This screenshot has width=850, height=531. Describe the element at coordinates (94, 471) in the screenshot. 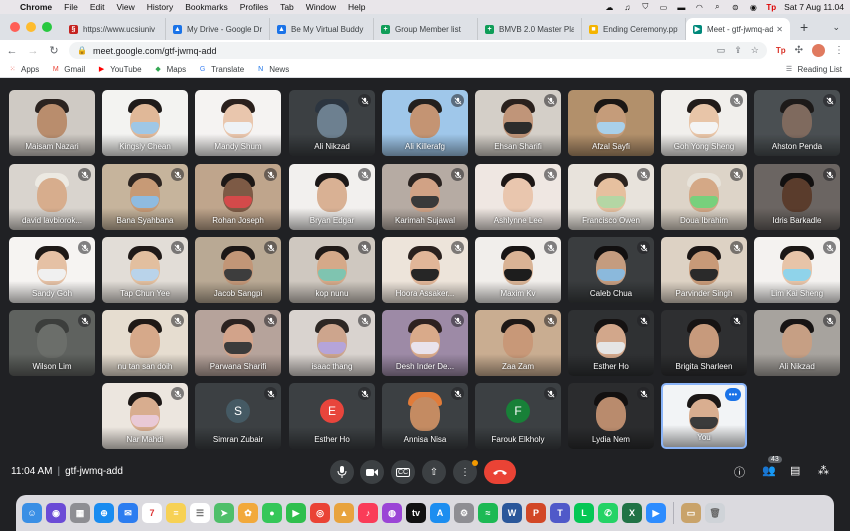

I see `meeting-code: gtf-jwmq-add` at that location.